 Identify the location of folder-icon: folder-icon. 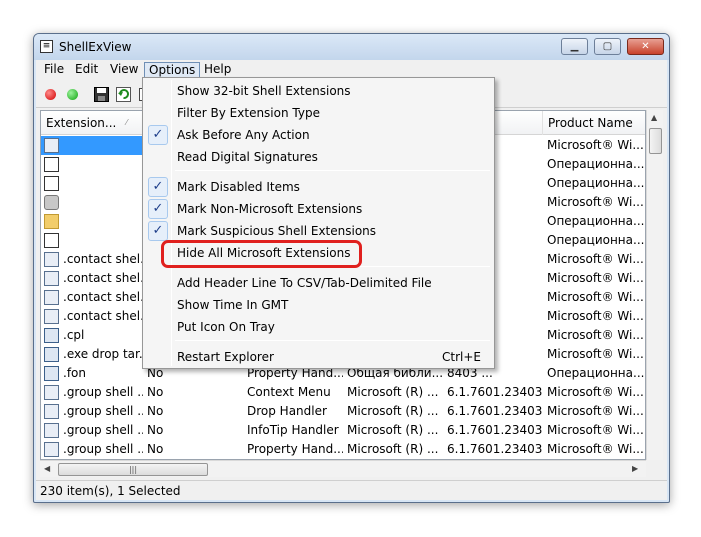
(51, 221).